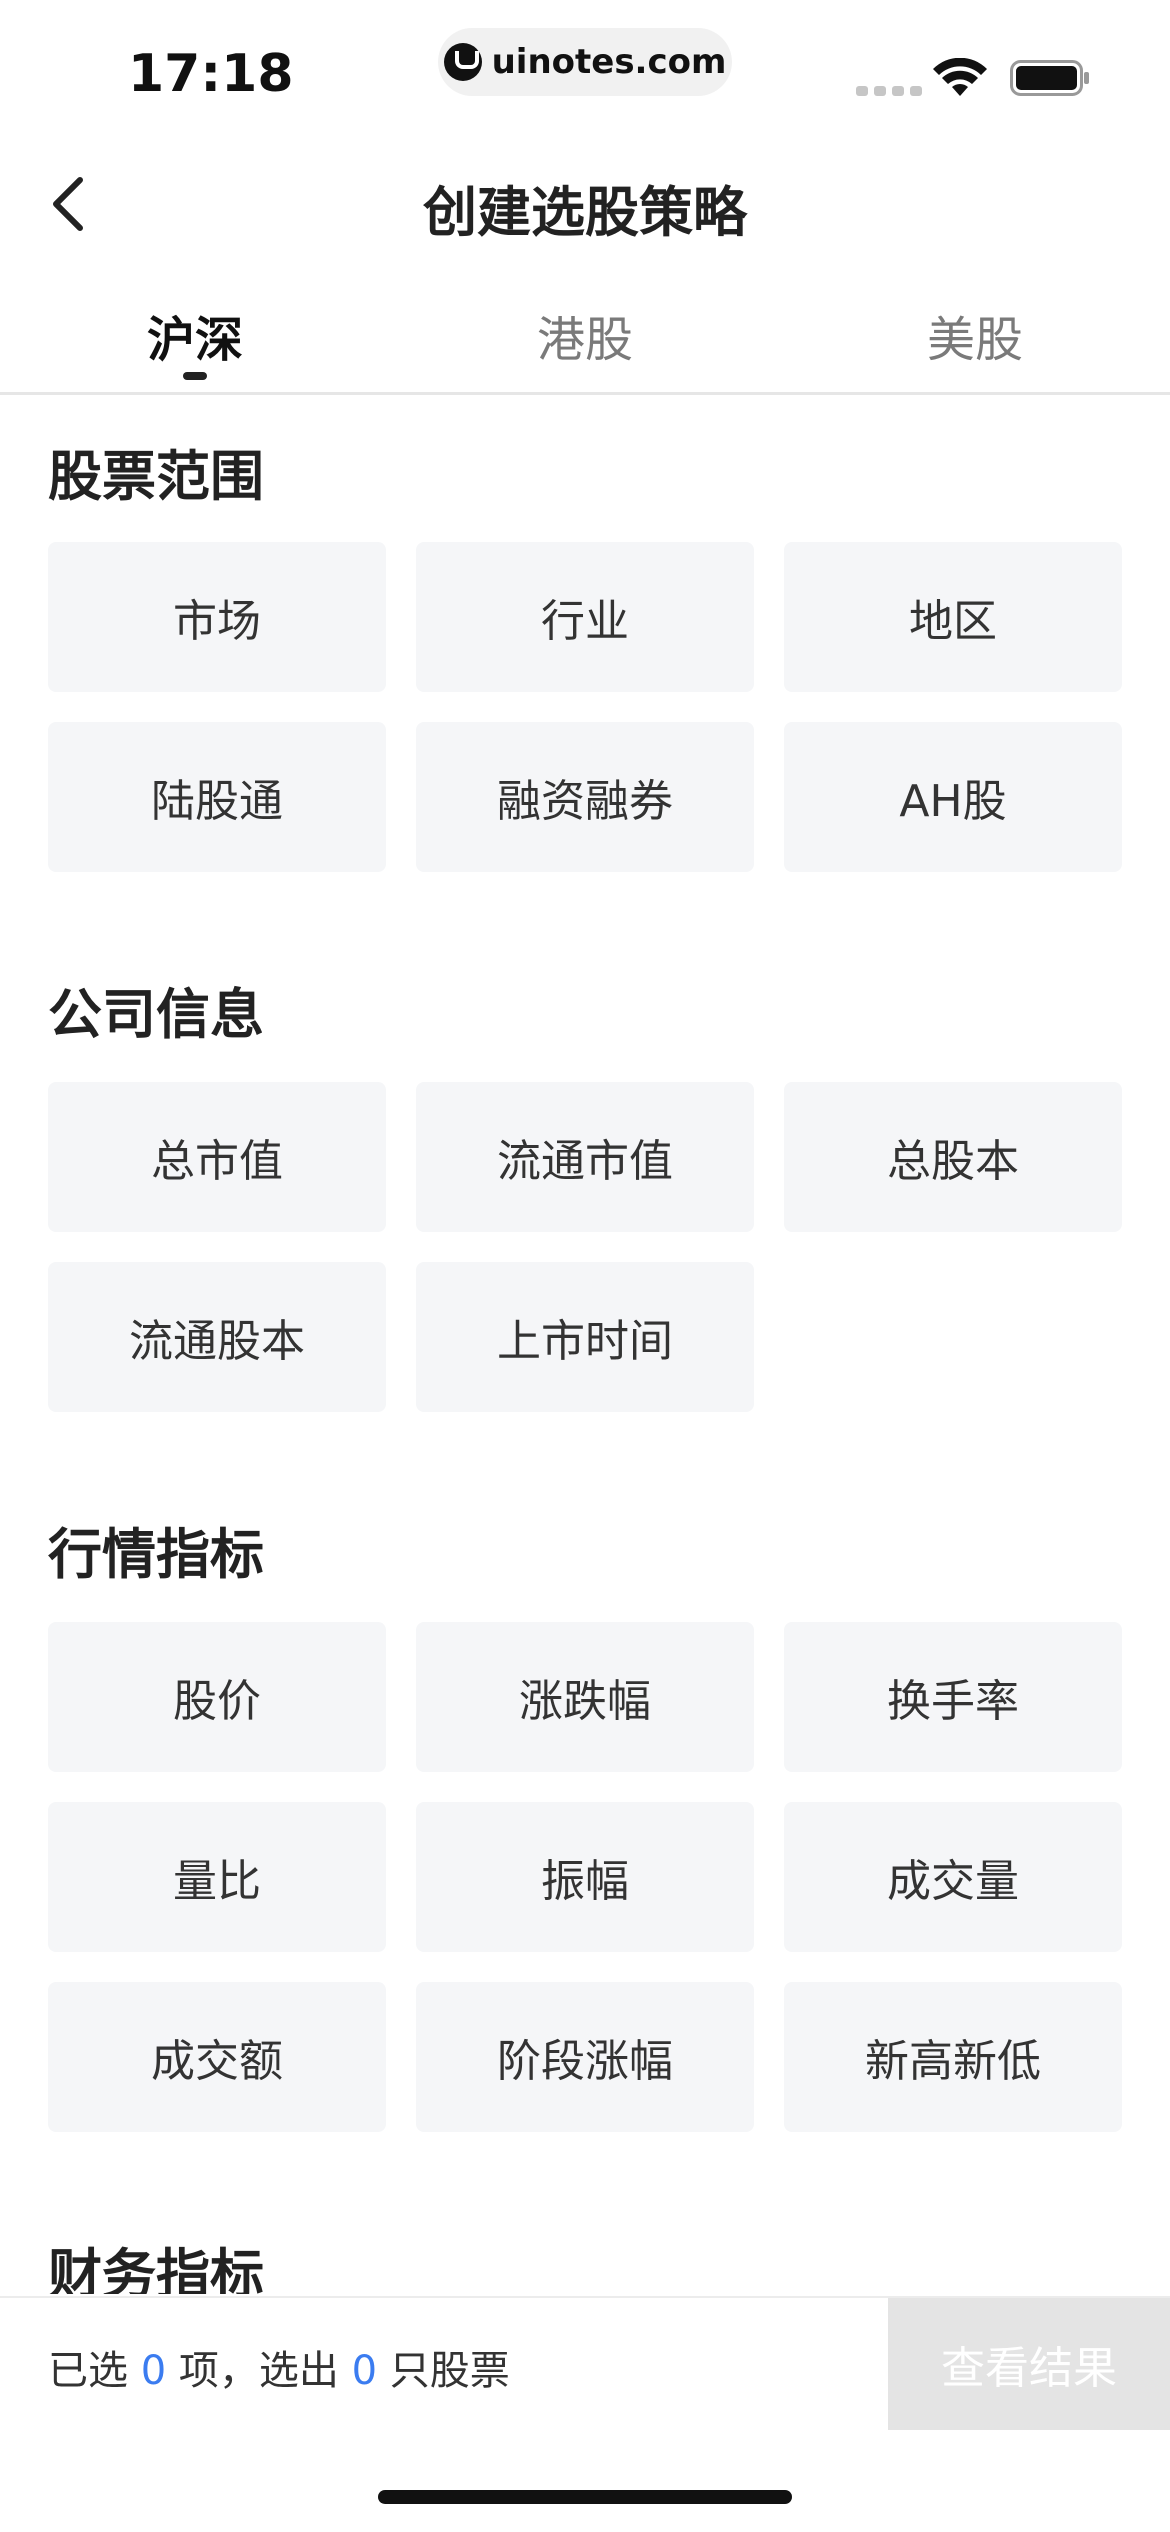 The image size is (1170, 2532). I want to click on option-button: 总股本, so click(953, 1157).